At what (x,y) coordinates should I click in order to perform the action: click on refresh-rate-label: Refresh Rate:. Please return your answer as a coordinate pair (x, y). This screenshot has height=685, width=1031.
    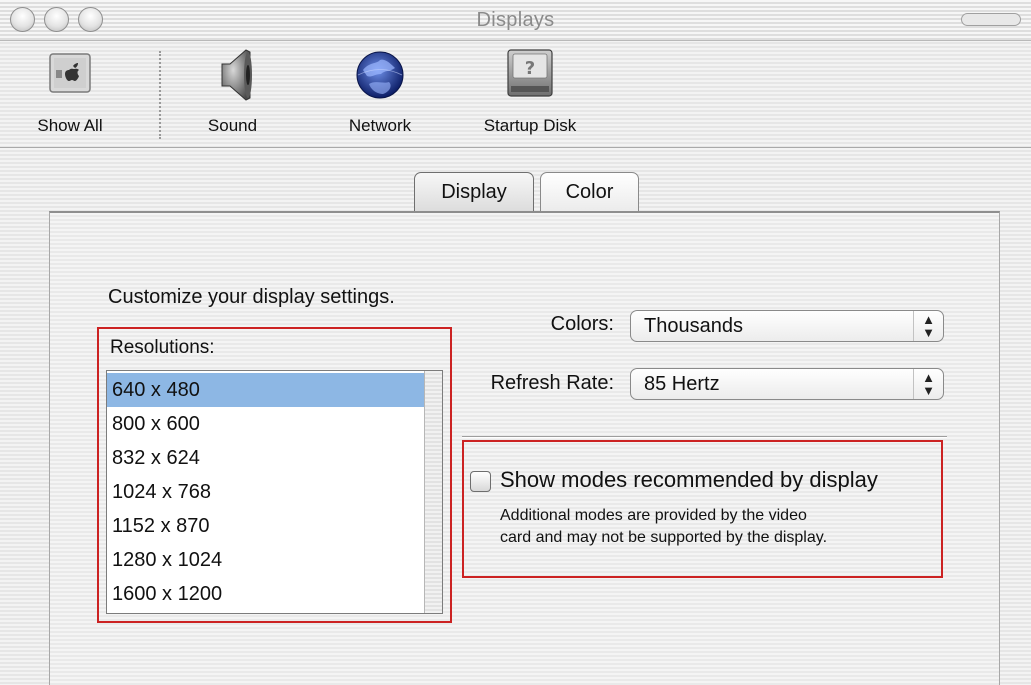
    Looking at the image, I should click on (552, 383).